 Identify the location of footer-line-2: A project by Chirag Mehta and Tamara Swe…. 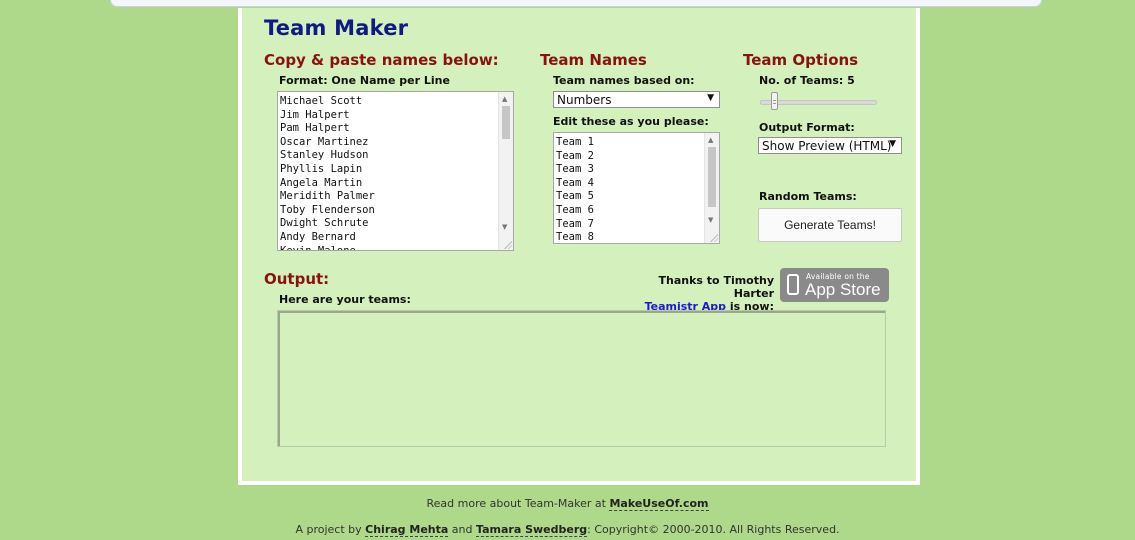
(567, 530).